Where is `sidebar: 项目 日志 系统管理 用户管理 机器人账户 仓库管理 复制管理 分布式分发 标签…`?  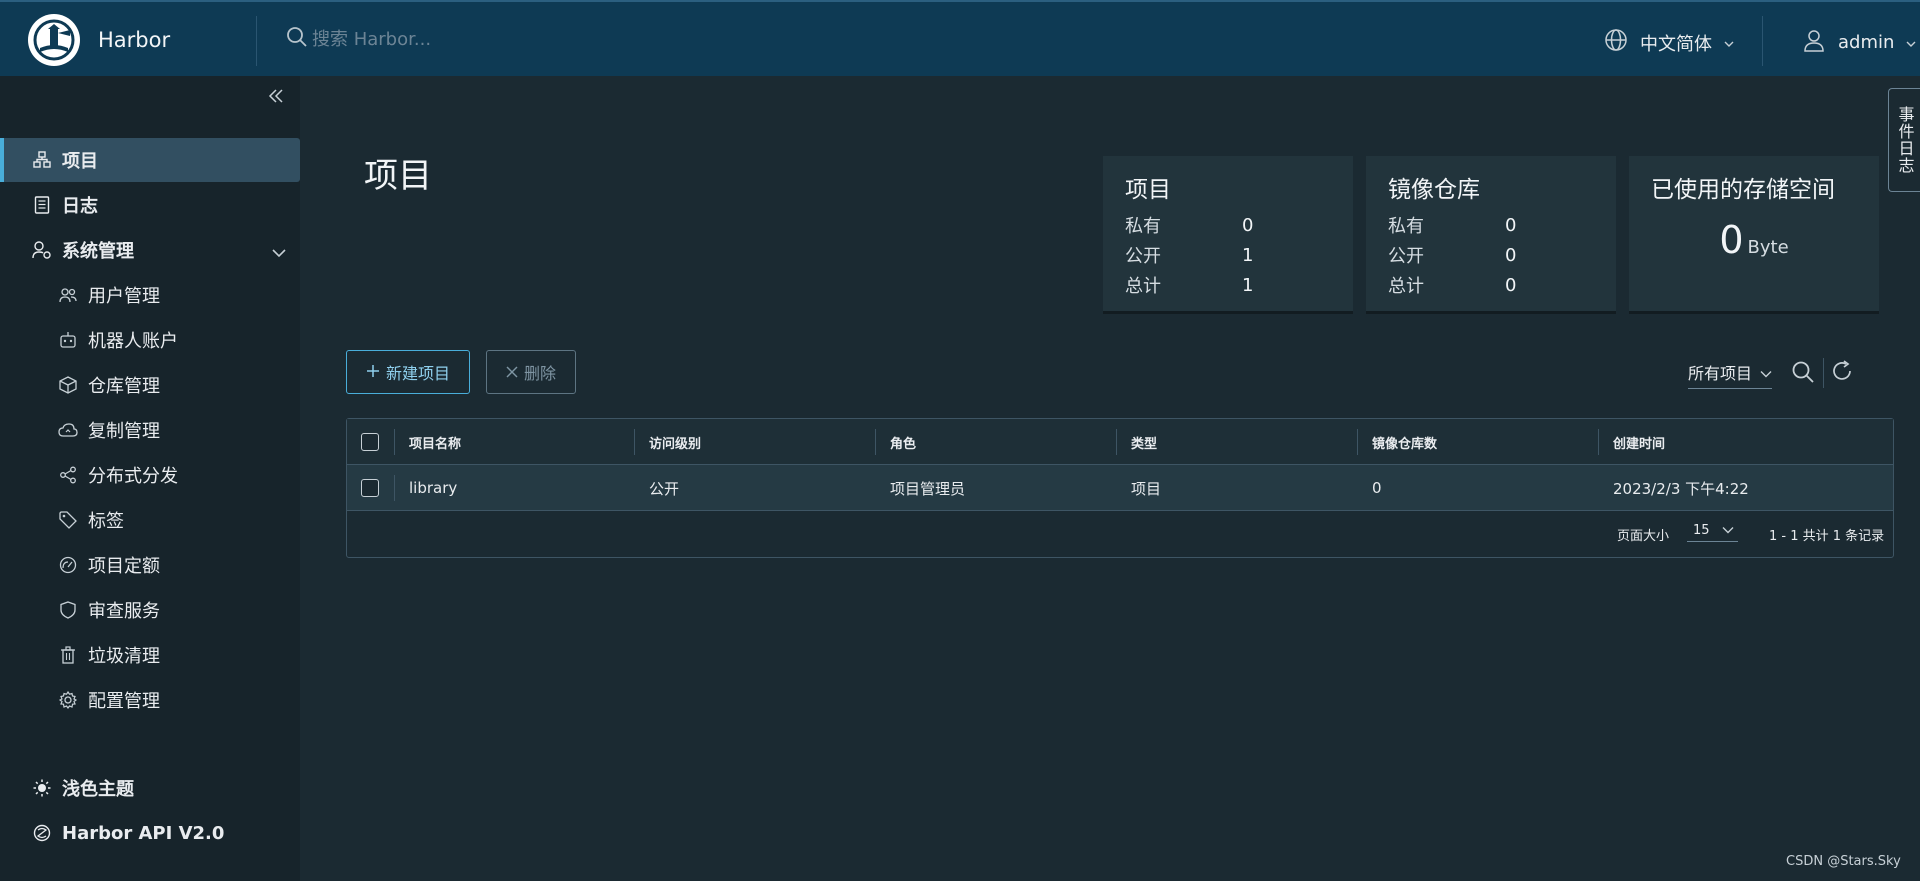 sidebar: 项目 日志 系统管理 用户管理 机器人账户 仓库管理 复制管理 分布式分发 标签… is located at coordinates (150, 478).